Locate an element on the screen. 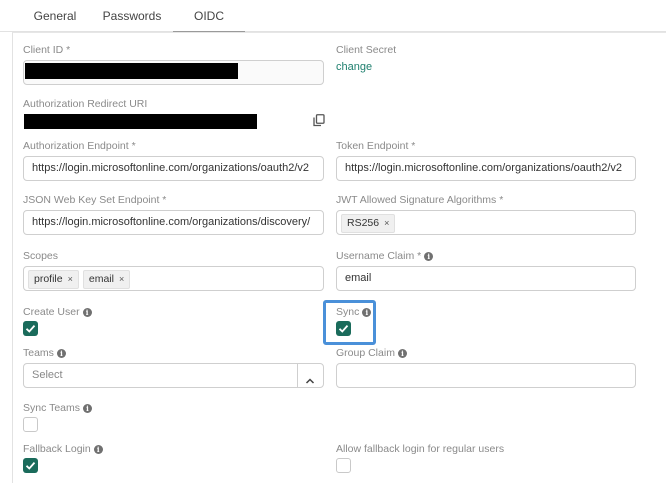 The image size is (666, 483). auth-endpoint-label: Authorization Endpoint * is located at coordinates (79, 146).